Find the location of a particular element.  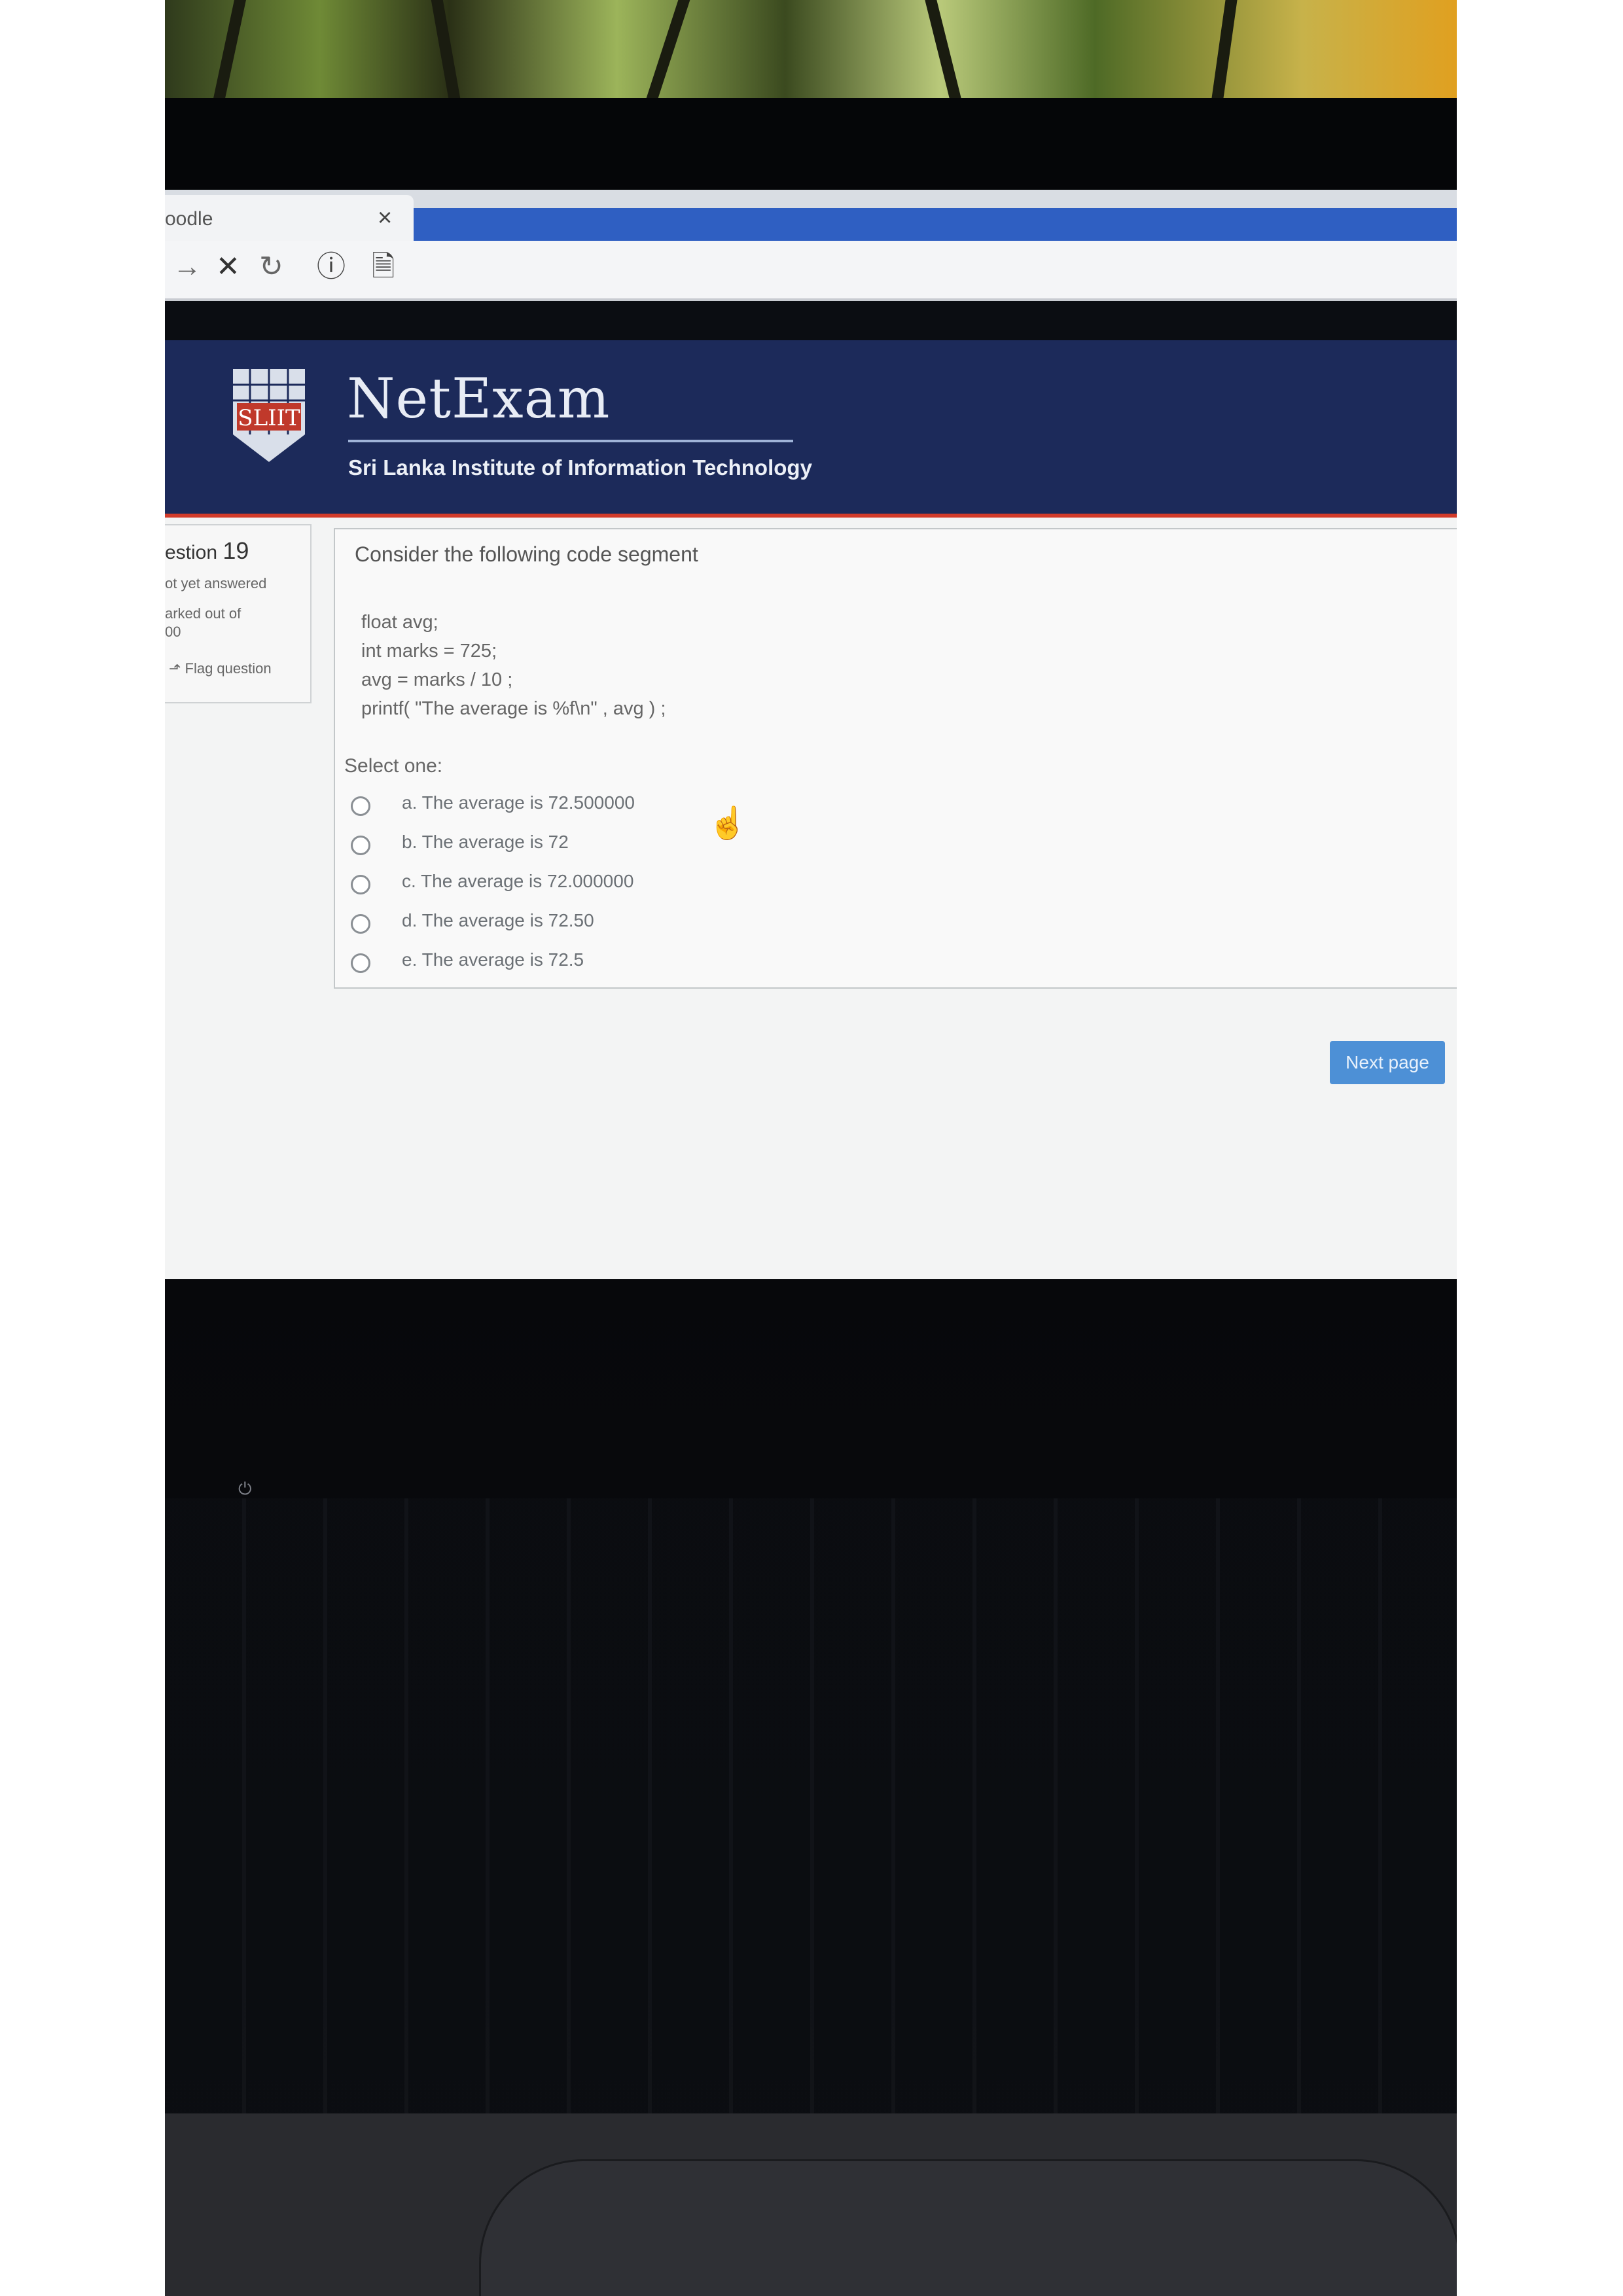

hand-cursor-icon: ☝ is located at coordinates (727, 823).